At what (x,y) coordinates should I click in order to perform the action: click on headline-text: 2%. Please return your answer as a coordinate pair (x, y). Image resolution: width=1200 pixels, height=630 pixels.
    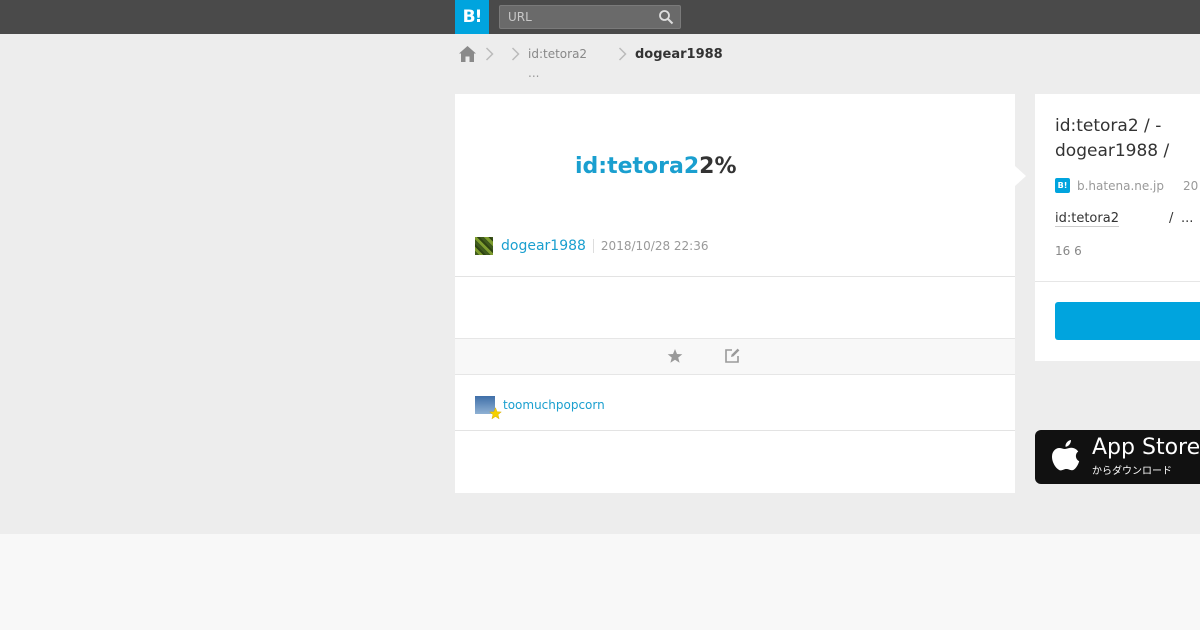
    Looking at the image, I should click on (718, 166).